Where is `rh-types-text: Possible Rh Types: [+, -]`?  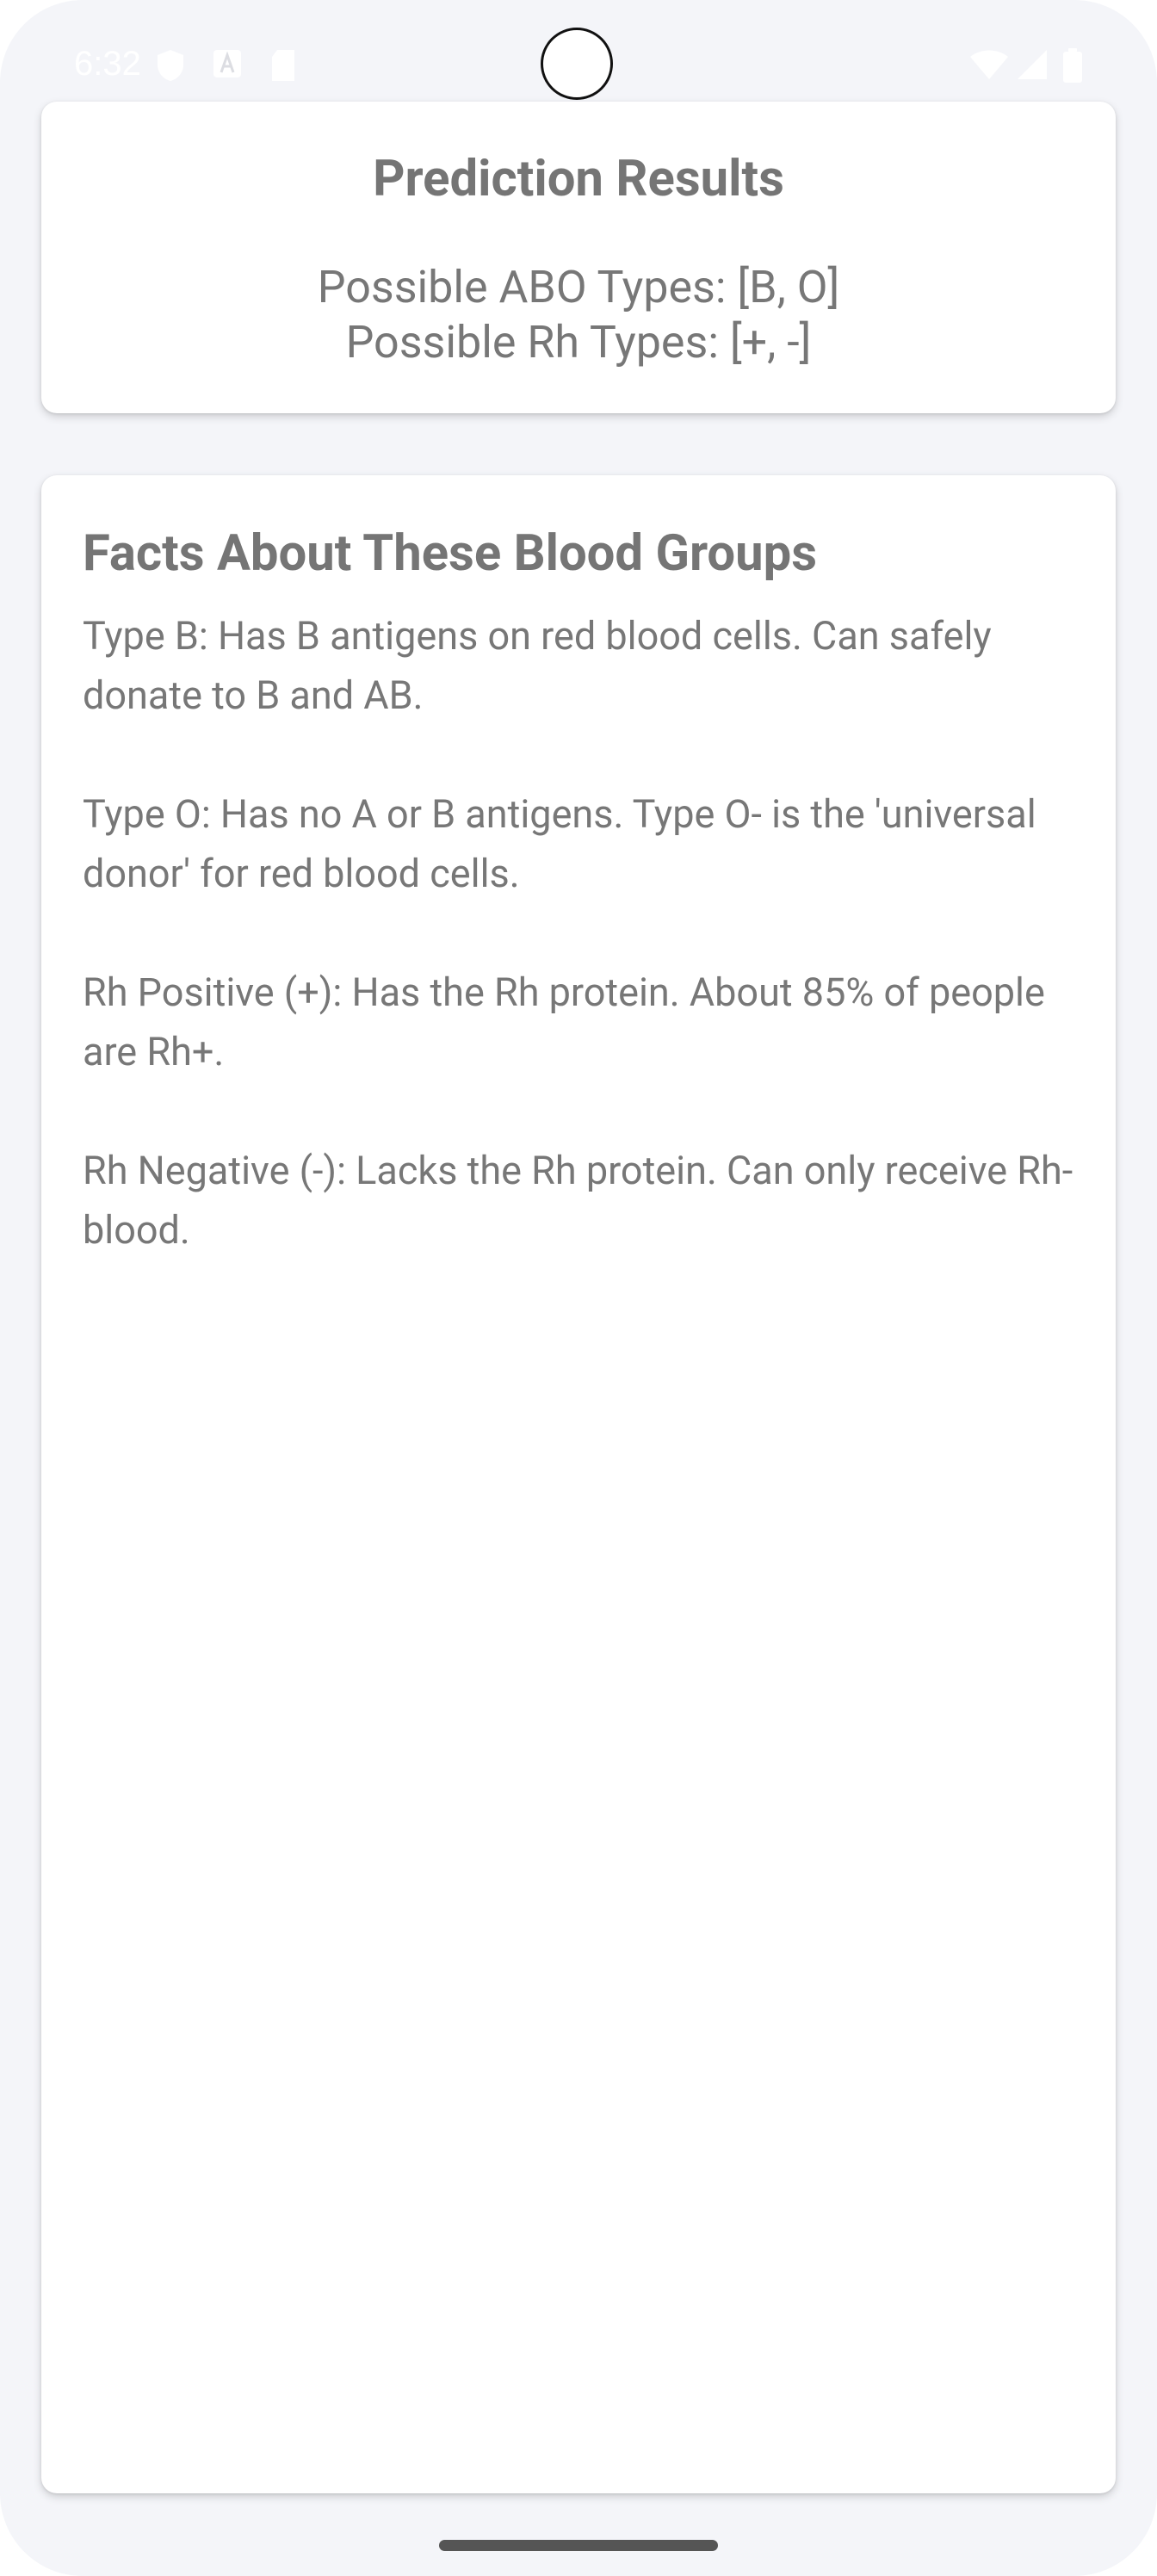 rh-types-text: Possible Rh Types: [+, -] is located at coordinates (579, 342).